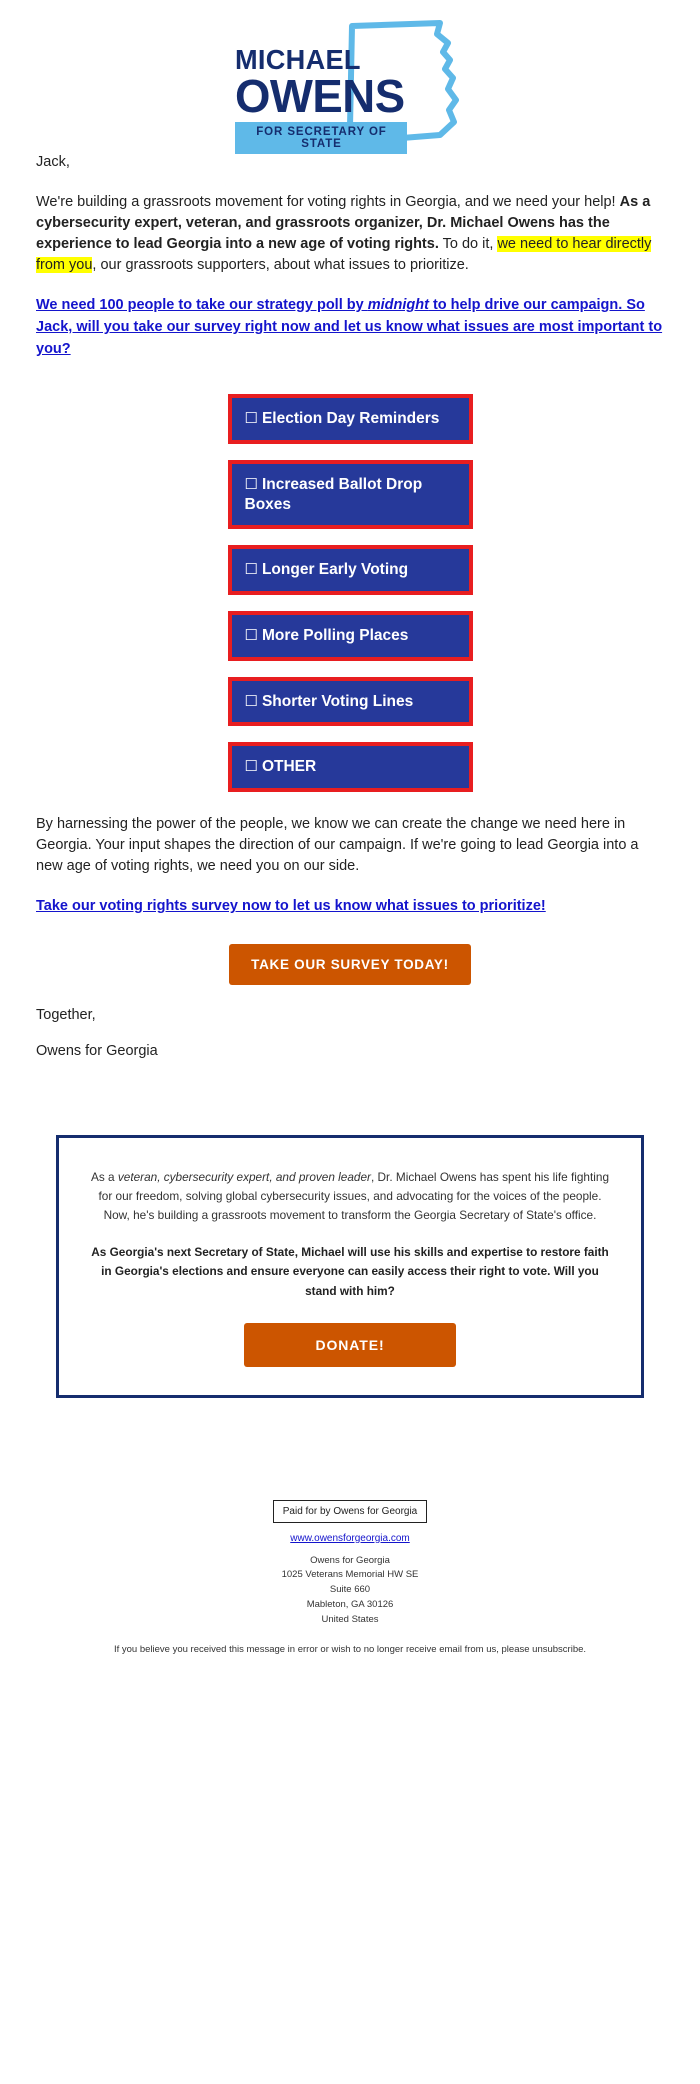  I want to click on email-header: MICHAEL OWENS FOR SECRETARY OF STATE, so click(350, 77).